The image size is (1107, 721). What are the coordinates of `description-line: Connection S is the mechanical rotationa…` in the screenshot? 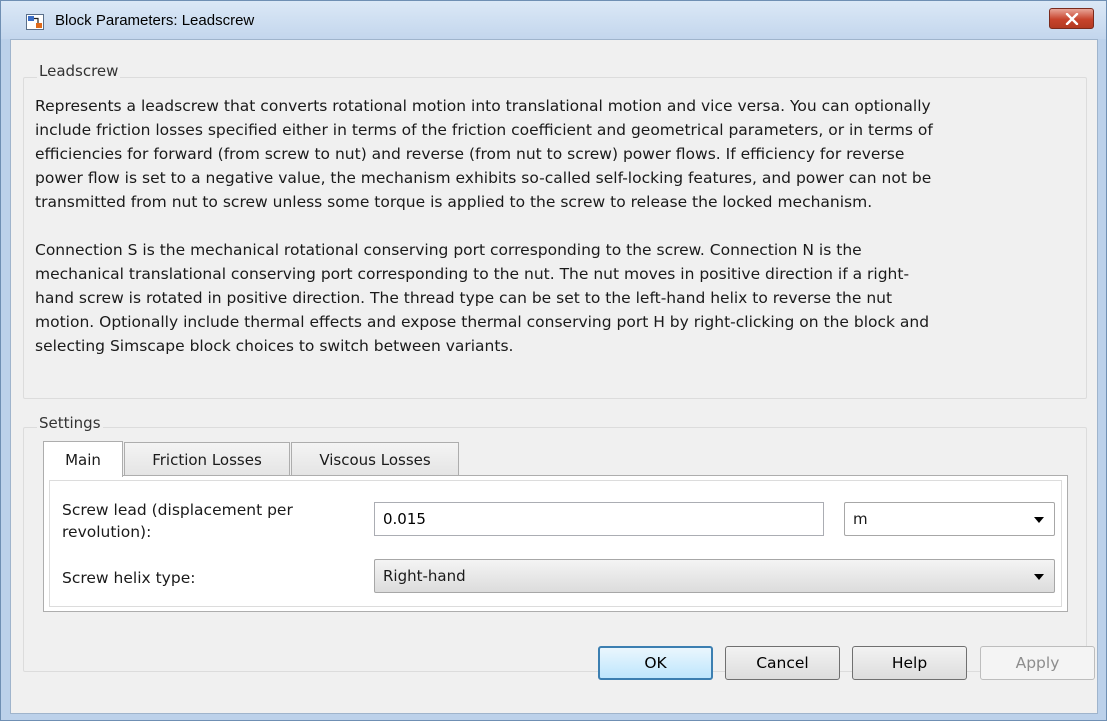 It's located at (448, 250).